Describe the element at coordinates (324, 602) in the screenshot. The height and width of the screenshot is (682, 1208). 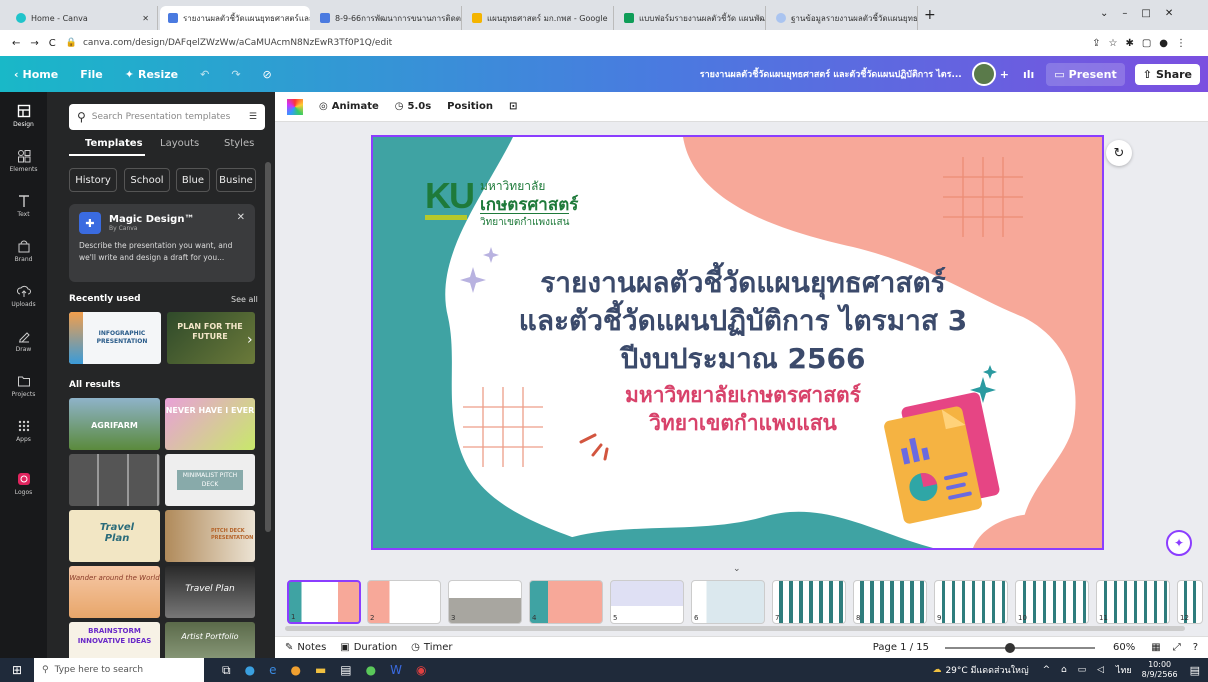
I see `page-thumb: 1` at that location.